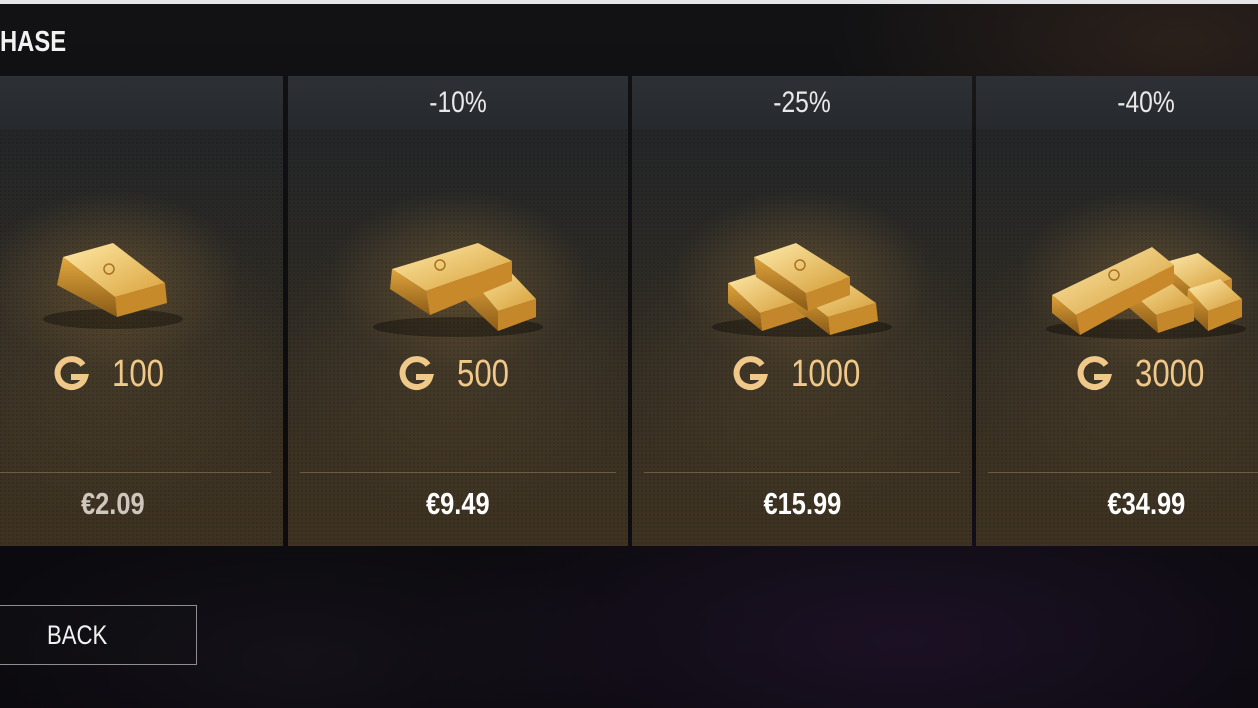 Image resolution: width=1258 pixels, height=708 pixels. Describe the element at coordinates (629, 2) in the screenshot. I see `top-edge-strip` at that location.